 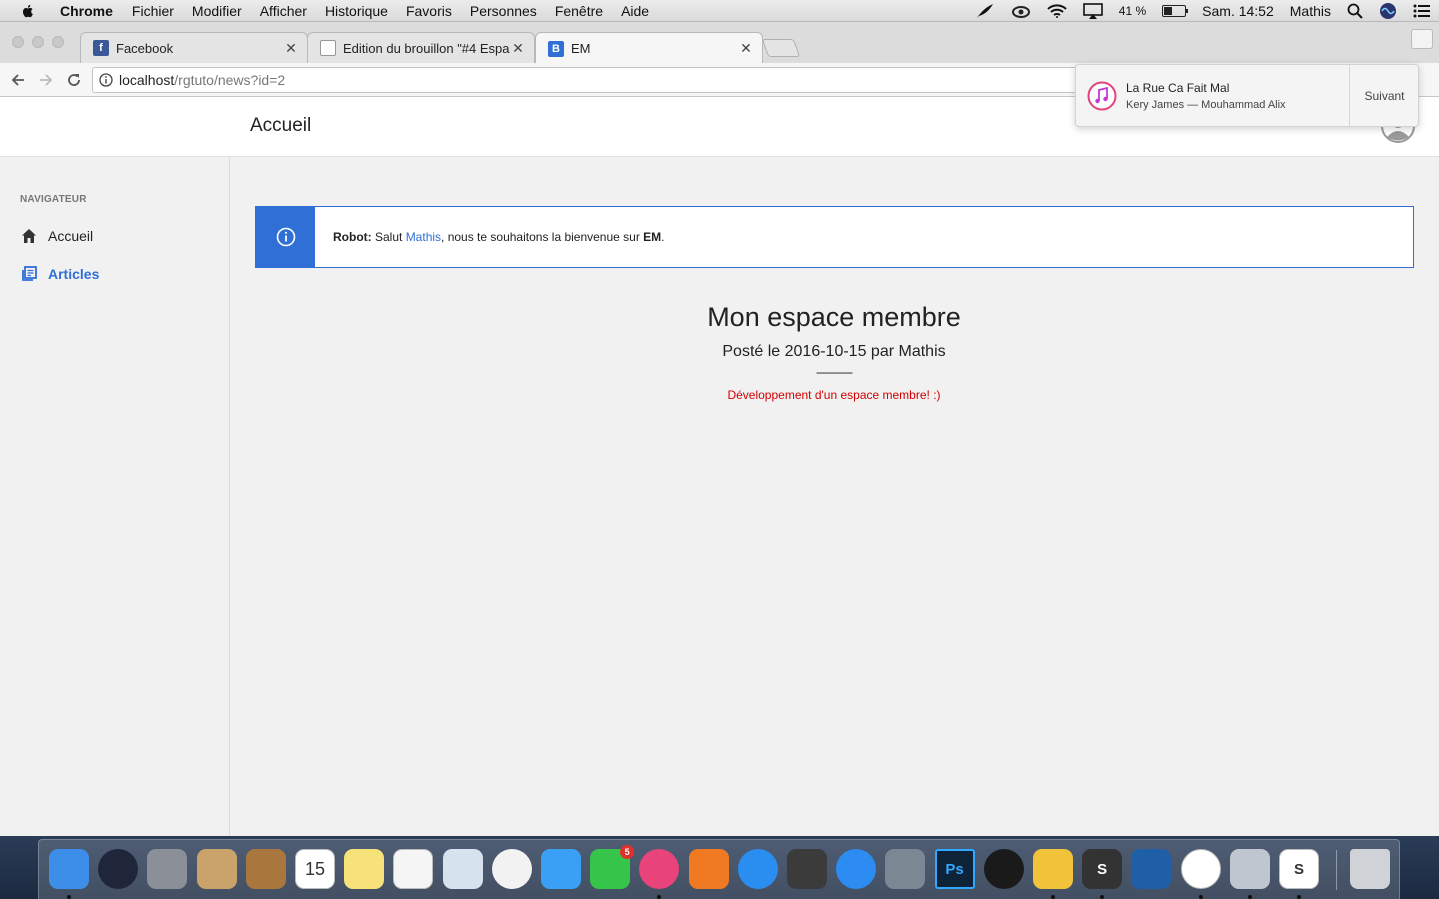 What do you see at coordinates (1384, 95) in the screenshot?
I see `notification-next-button: Suivant` at bounding box center [1384, 95].